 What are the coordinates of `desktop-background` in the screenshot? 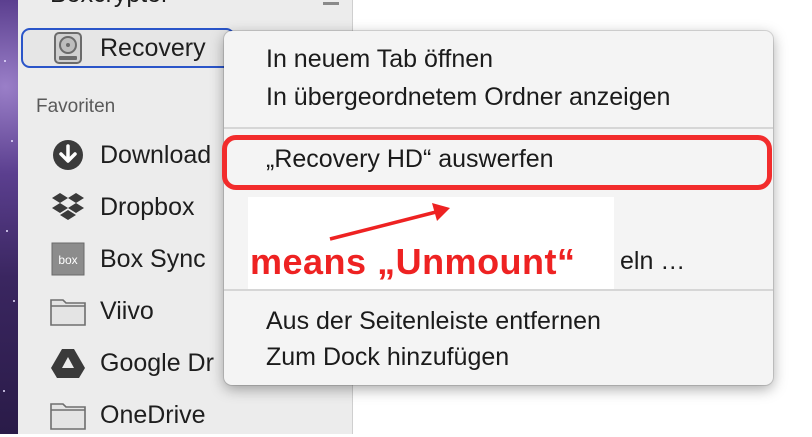 It's located at (9, 217).